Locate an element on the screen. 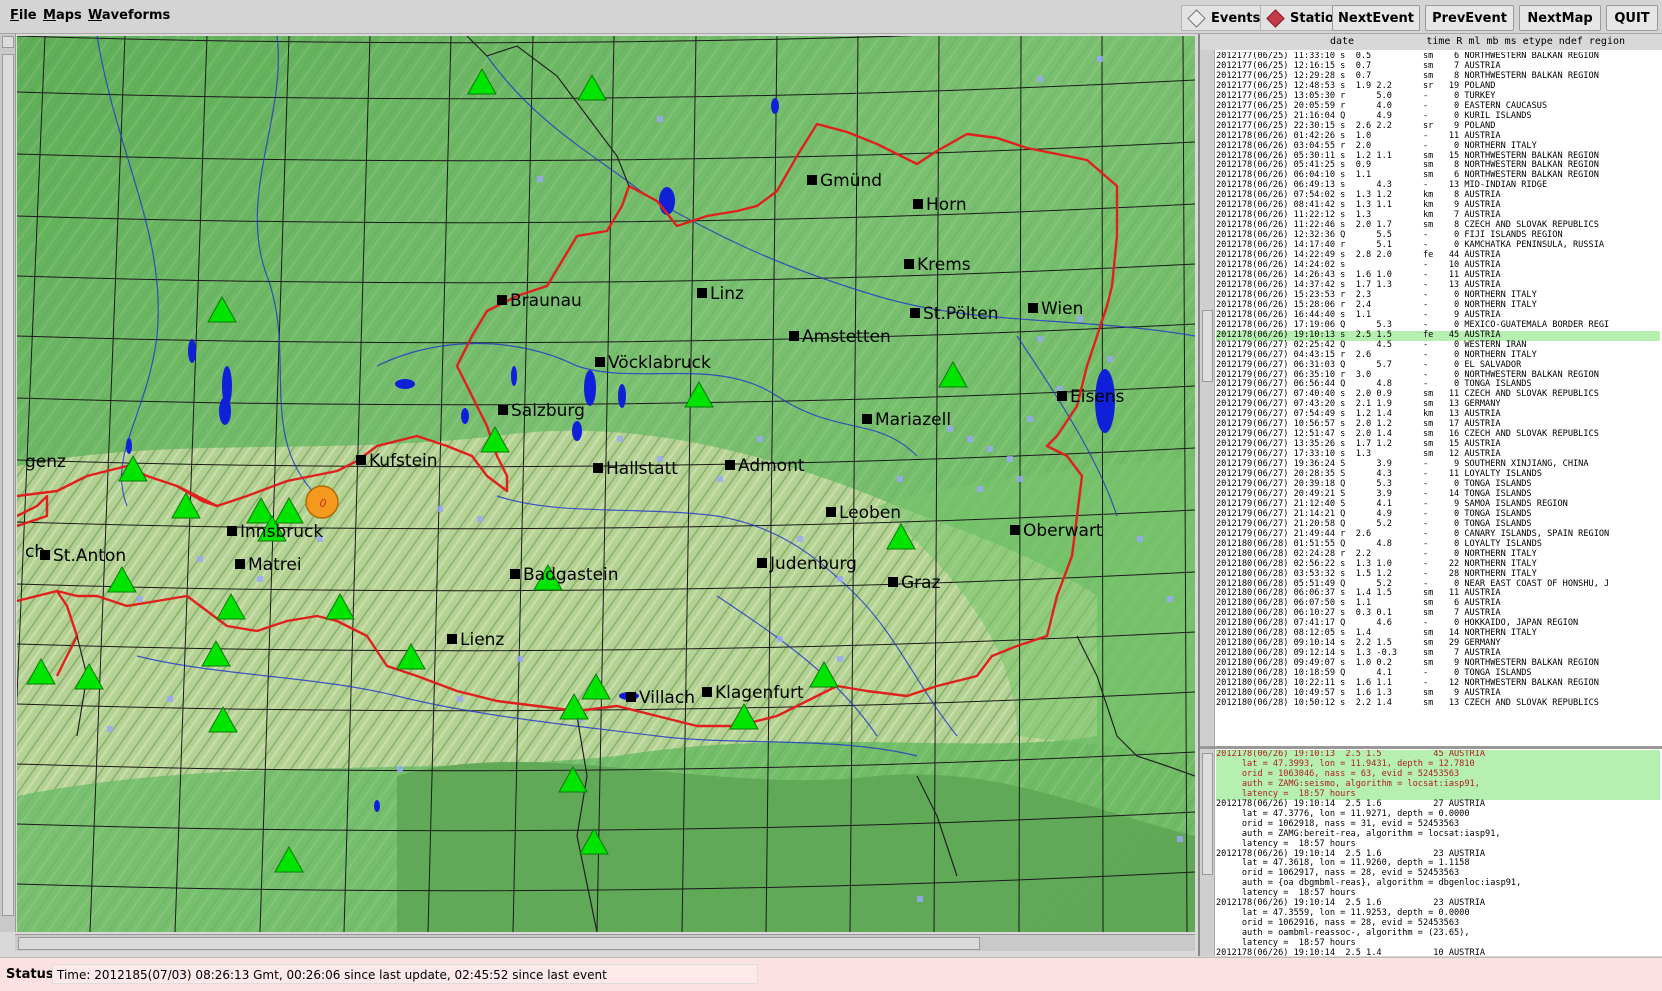 The width and height of the screenshot is (1662, 991). city-label: St.Anton is located at coordinates (83, 556).